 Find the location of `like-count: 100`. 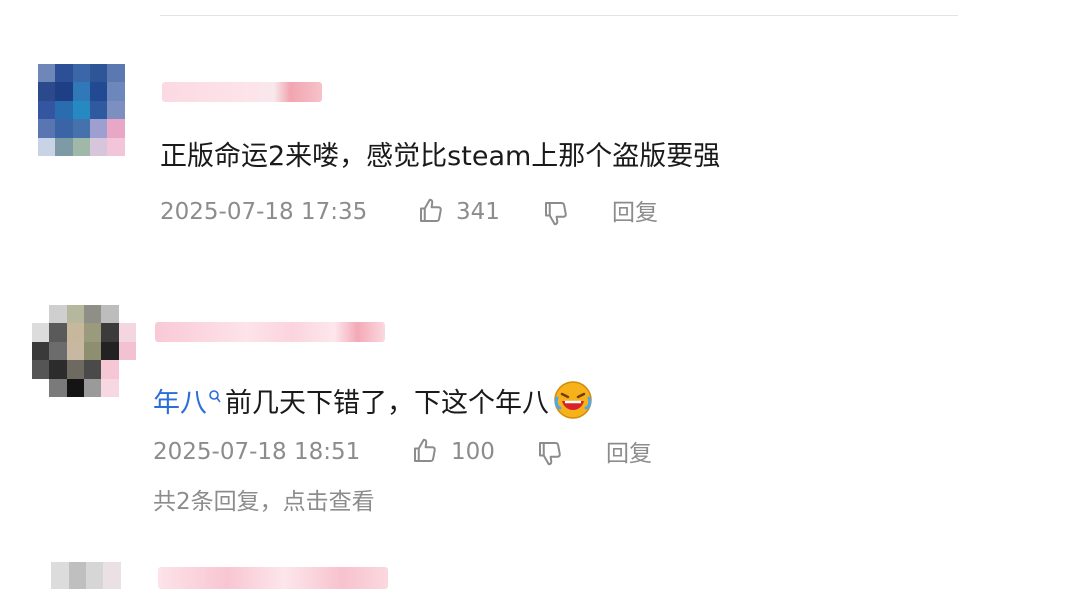

like-count: 100 is located at coordinates (473, 452).